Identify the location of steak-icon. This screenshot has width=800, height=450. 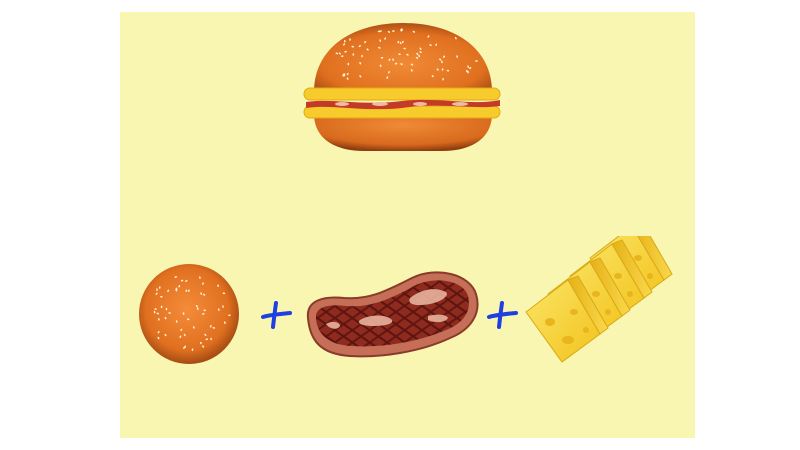
(392, 314).